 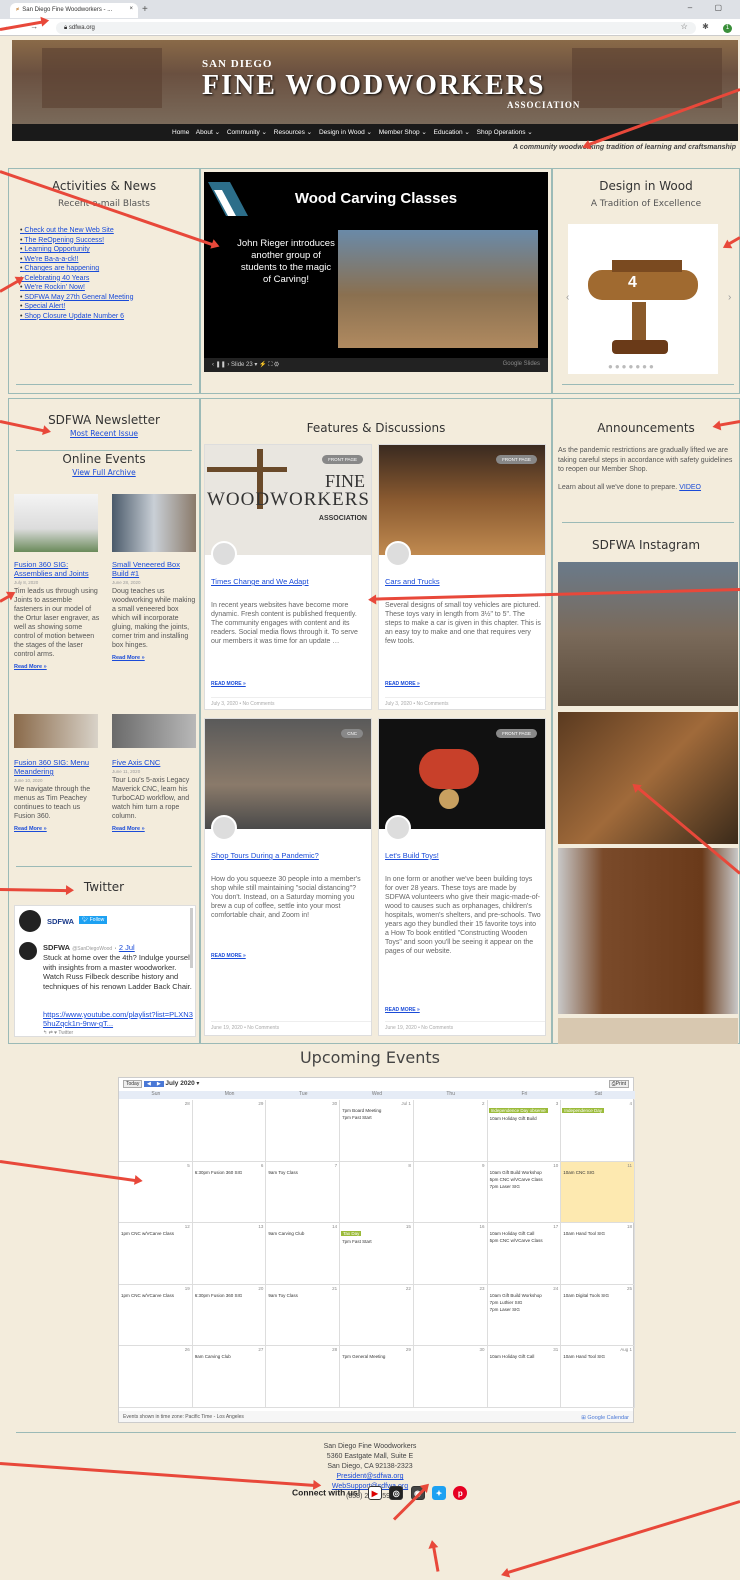 What do you see at coordinates (516, 1179) in the screenshot?
I see `calendar-event: 5pm CNC w/VCarve Class` at bounding box center [516, 1179].